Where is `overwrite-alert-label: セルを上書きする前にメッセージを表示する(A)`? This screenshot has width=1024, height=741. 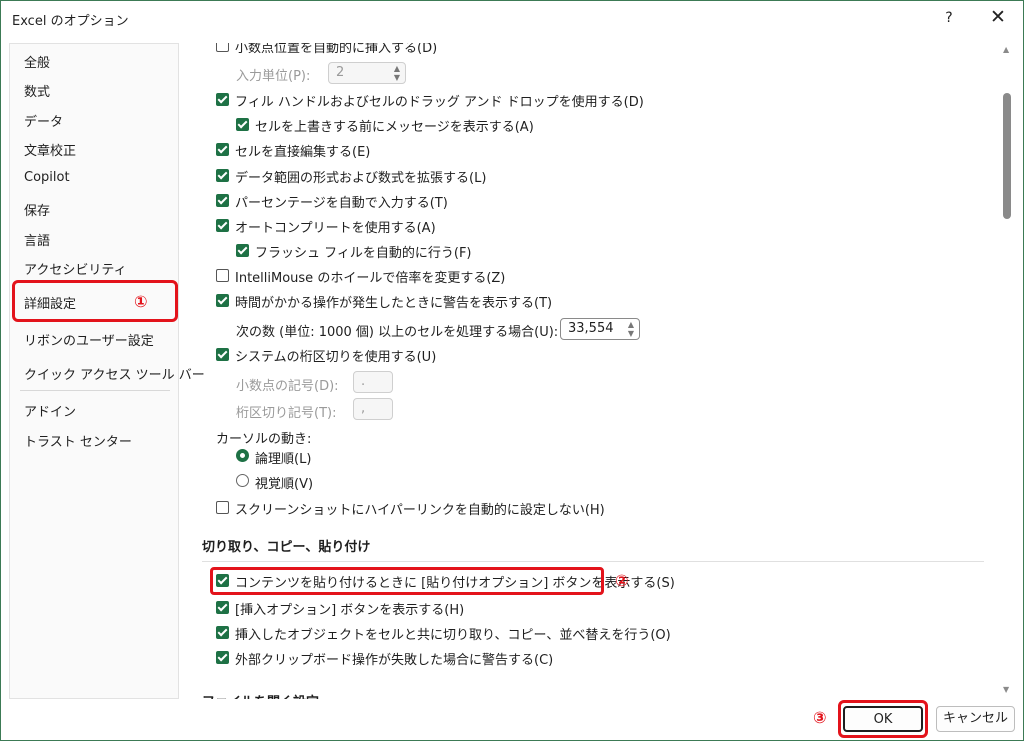
overwrite-alert-label: セルを上書きする前にメッセージを表示する(A) is located at coordinates (394, 127).